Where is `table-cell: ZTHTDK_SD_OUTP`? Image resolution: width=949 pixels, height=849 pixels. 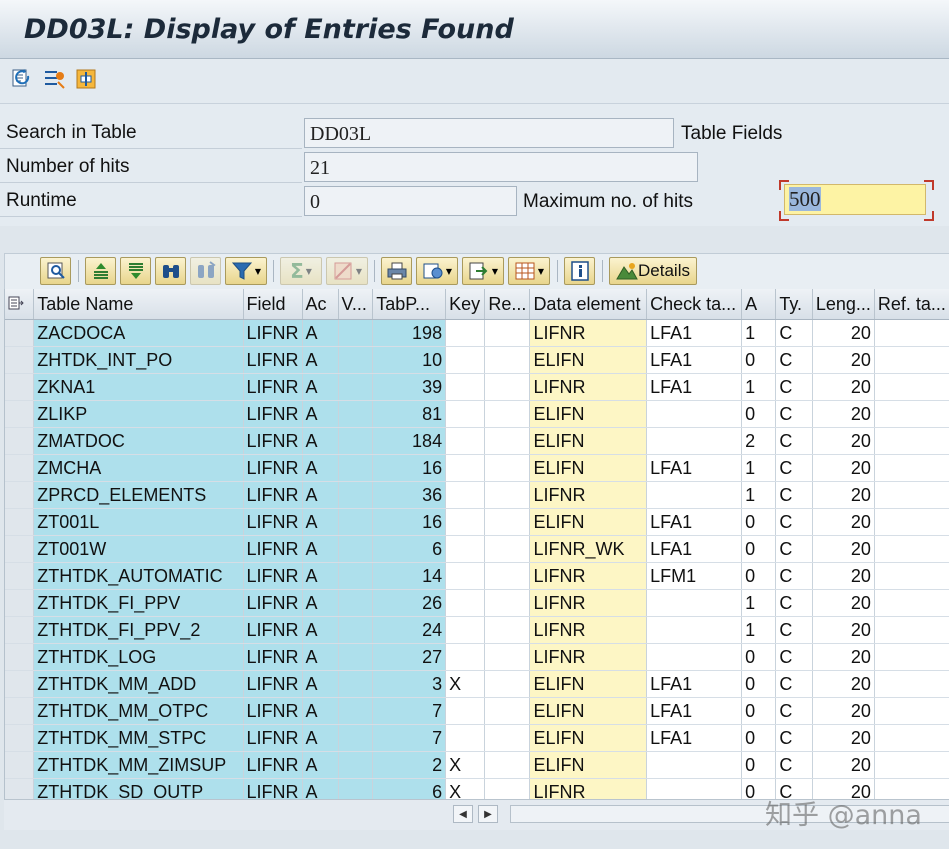
table-cell: ZTHTDK_SD_OUTP is located at coordinates (138, 788).